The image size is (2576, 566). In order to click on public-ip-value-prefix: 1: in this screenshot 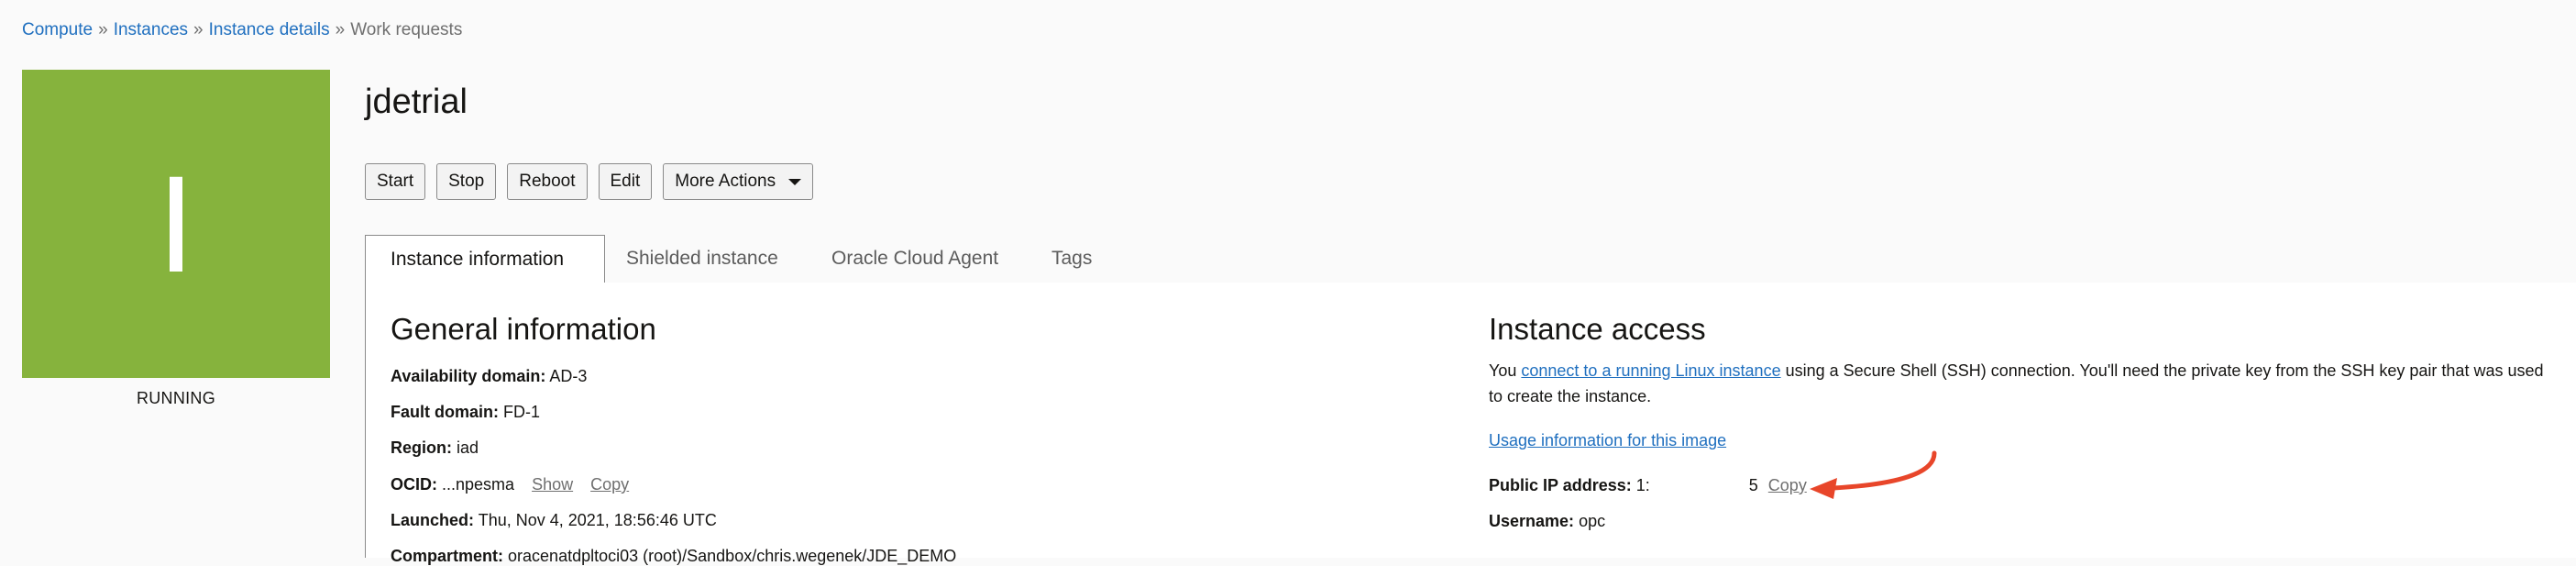, I will do `click(1642, 484)`.